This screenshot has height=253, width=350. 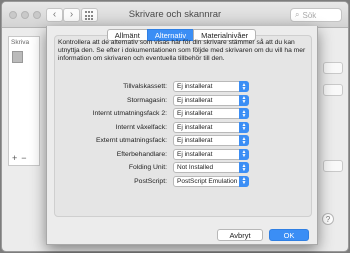 I want to click on option-label: Efterbehandlare:, so click(x=141, y=154).